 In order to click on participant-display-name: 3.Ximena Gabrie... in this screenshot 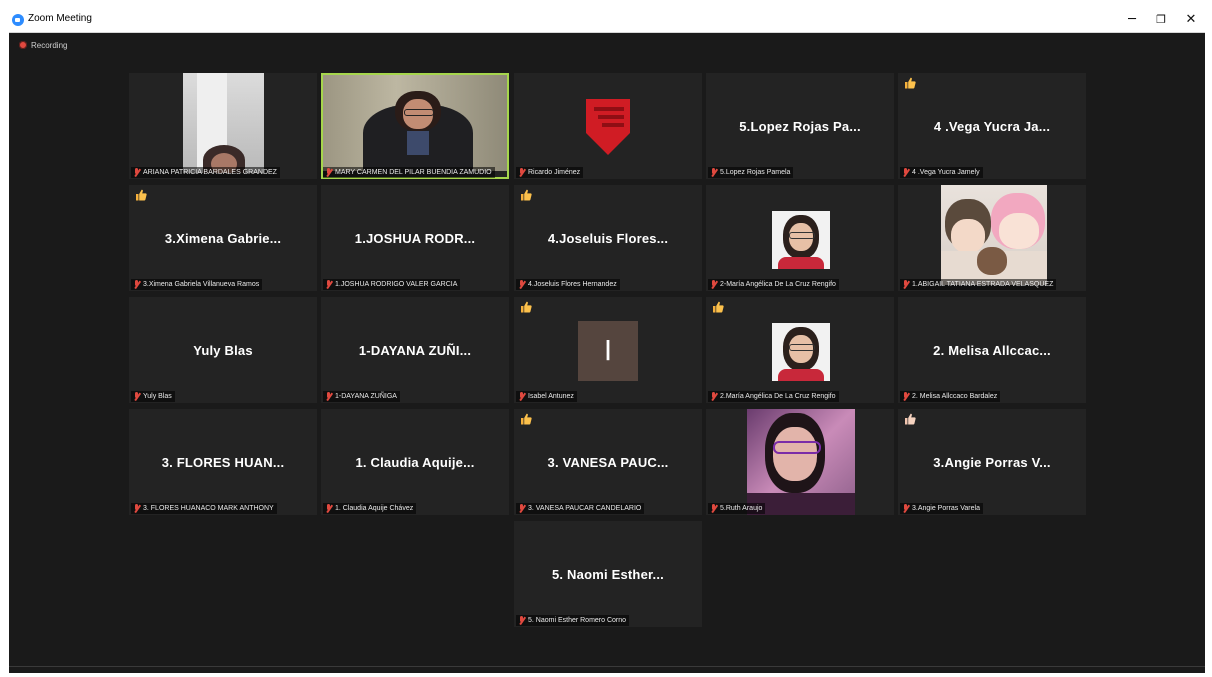, I will do `click(223, 238)`.